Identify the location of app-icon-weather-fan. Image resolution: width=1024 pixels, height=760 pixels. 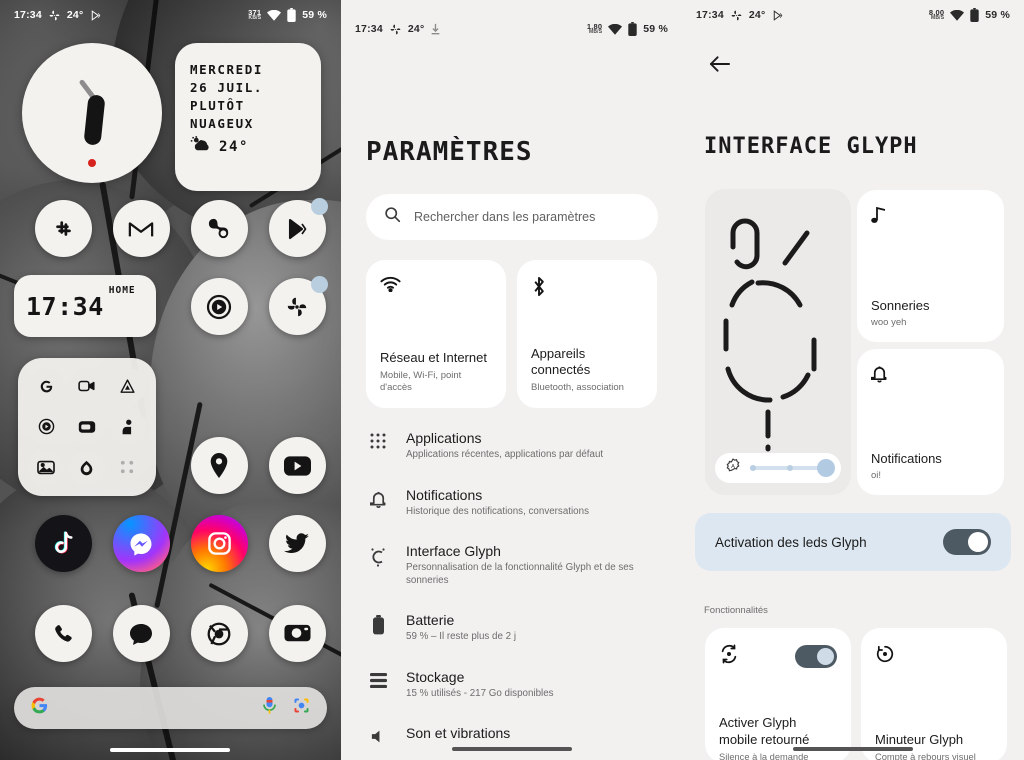
(298, 305).